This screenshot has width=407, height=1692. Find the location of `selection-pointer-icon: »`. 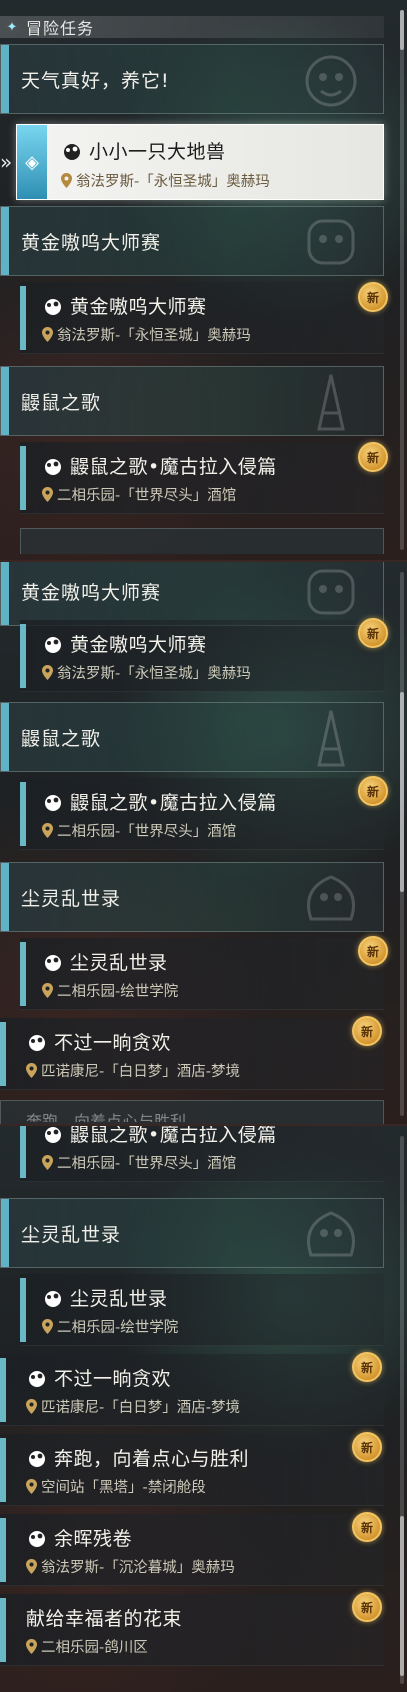

selection-pointer-icon: » is located at coordinates (6, 162).